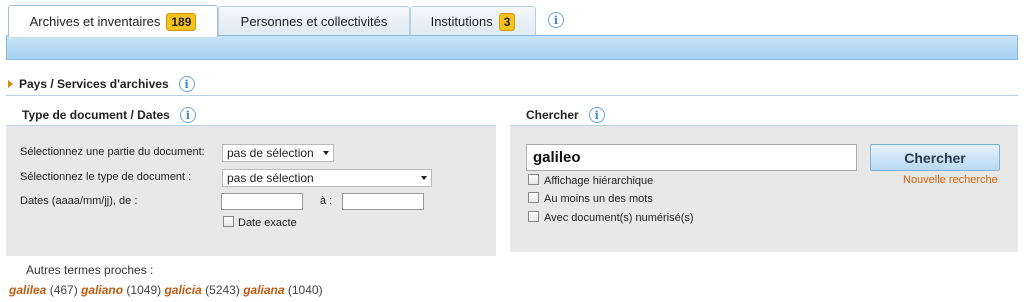 The width and height of the screenshot is (1024, 302). What do you see at coordinates (461, 21) in the screenshot?
I see `tab-institutions-label: Institutions` at bounding box center [461, 21].